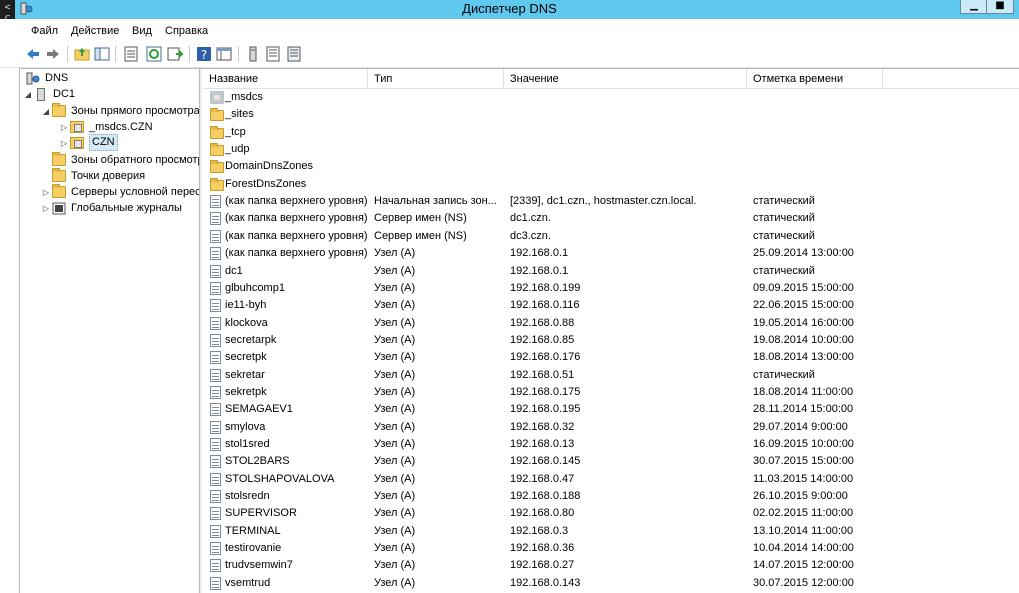 The width and height of the screenshot is (1019, 593). What do you see at coordinates (611, 97) in the screenshot?
I see `list-item: _msdcs` at bounding box center [611, 97].